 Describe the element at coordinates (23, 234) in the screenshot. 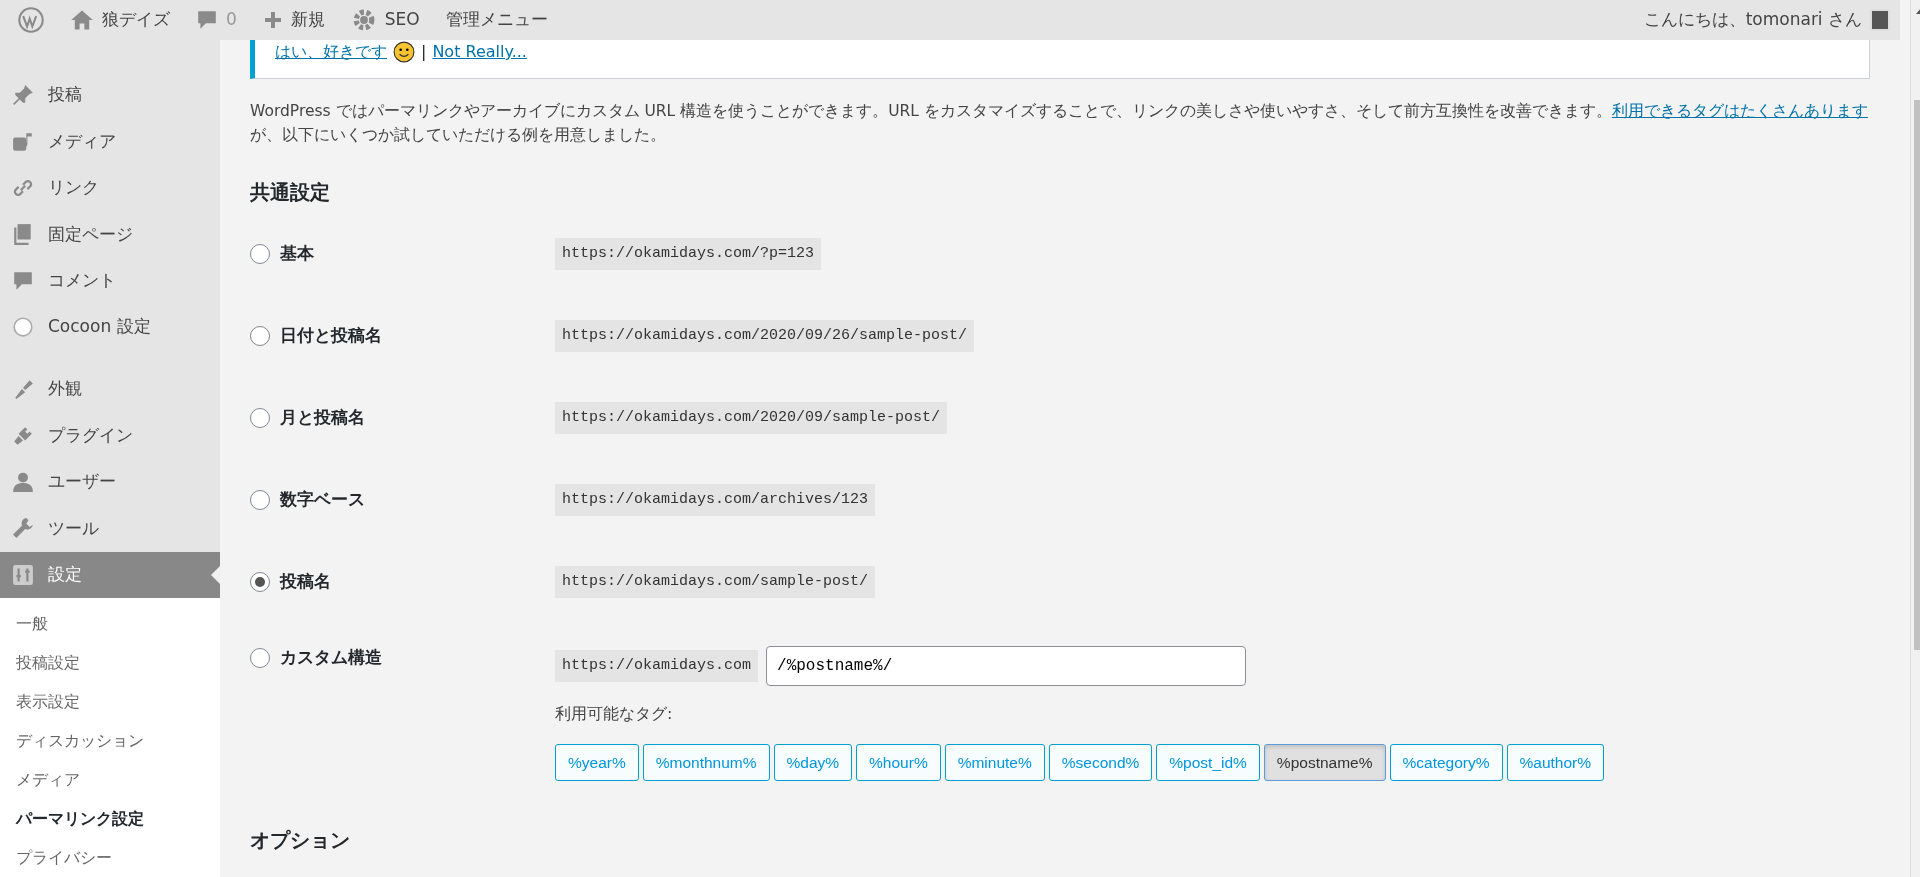

I see `pages-icon` at that location.